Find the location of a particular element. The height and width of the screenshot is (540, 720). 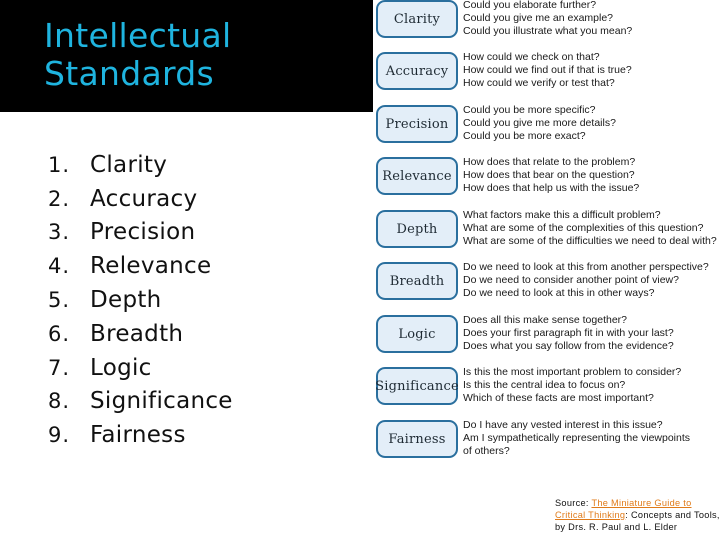

list-label: Significance is located at coordinates (161, 401).